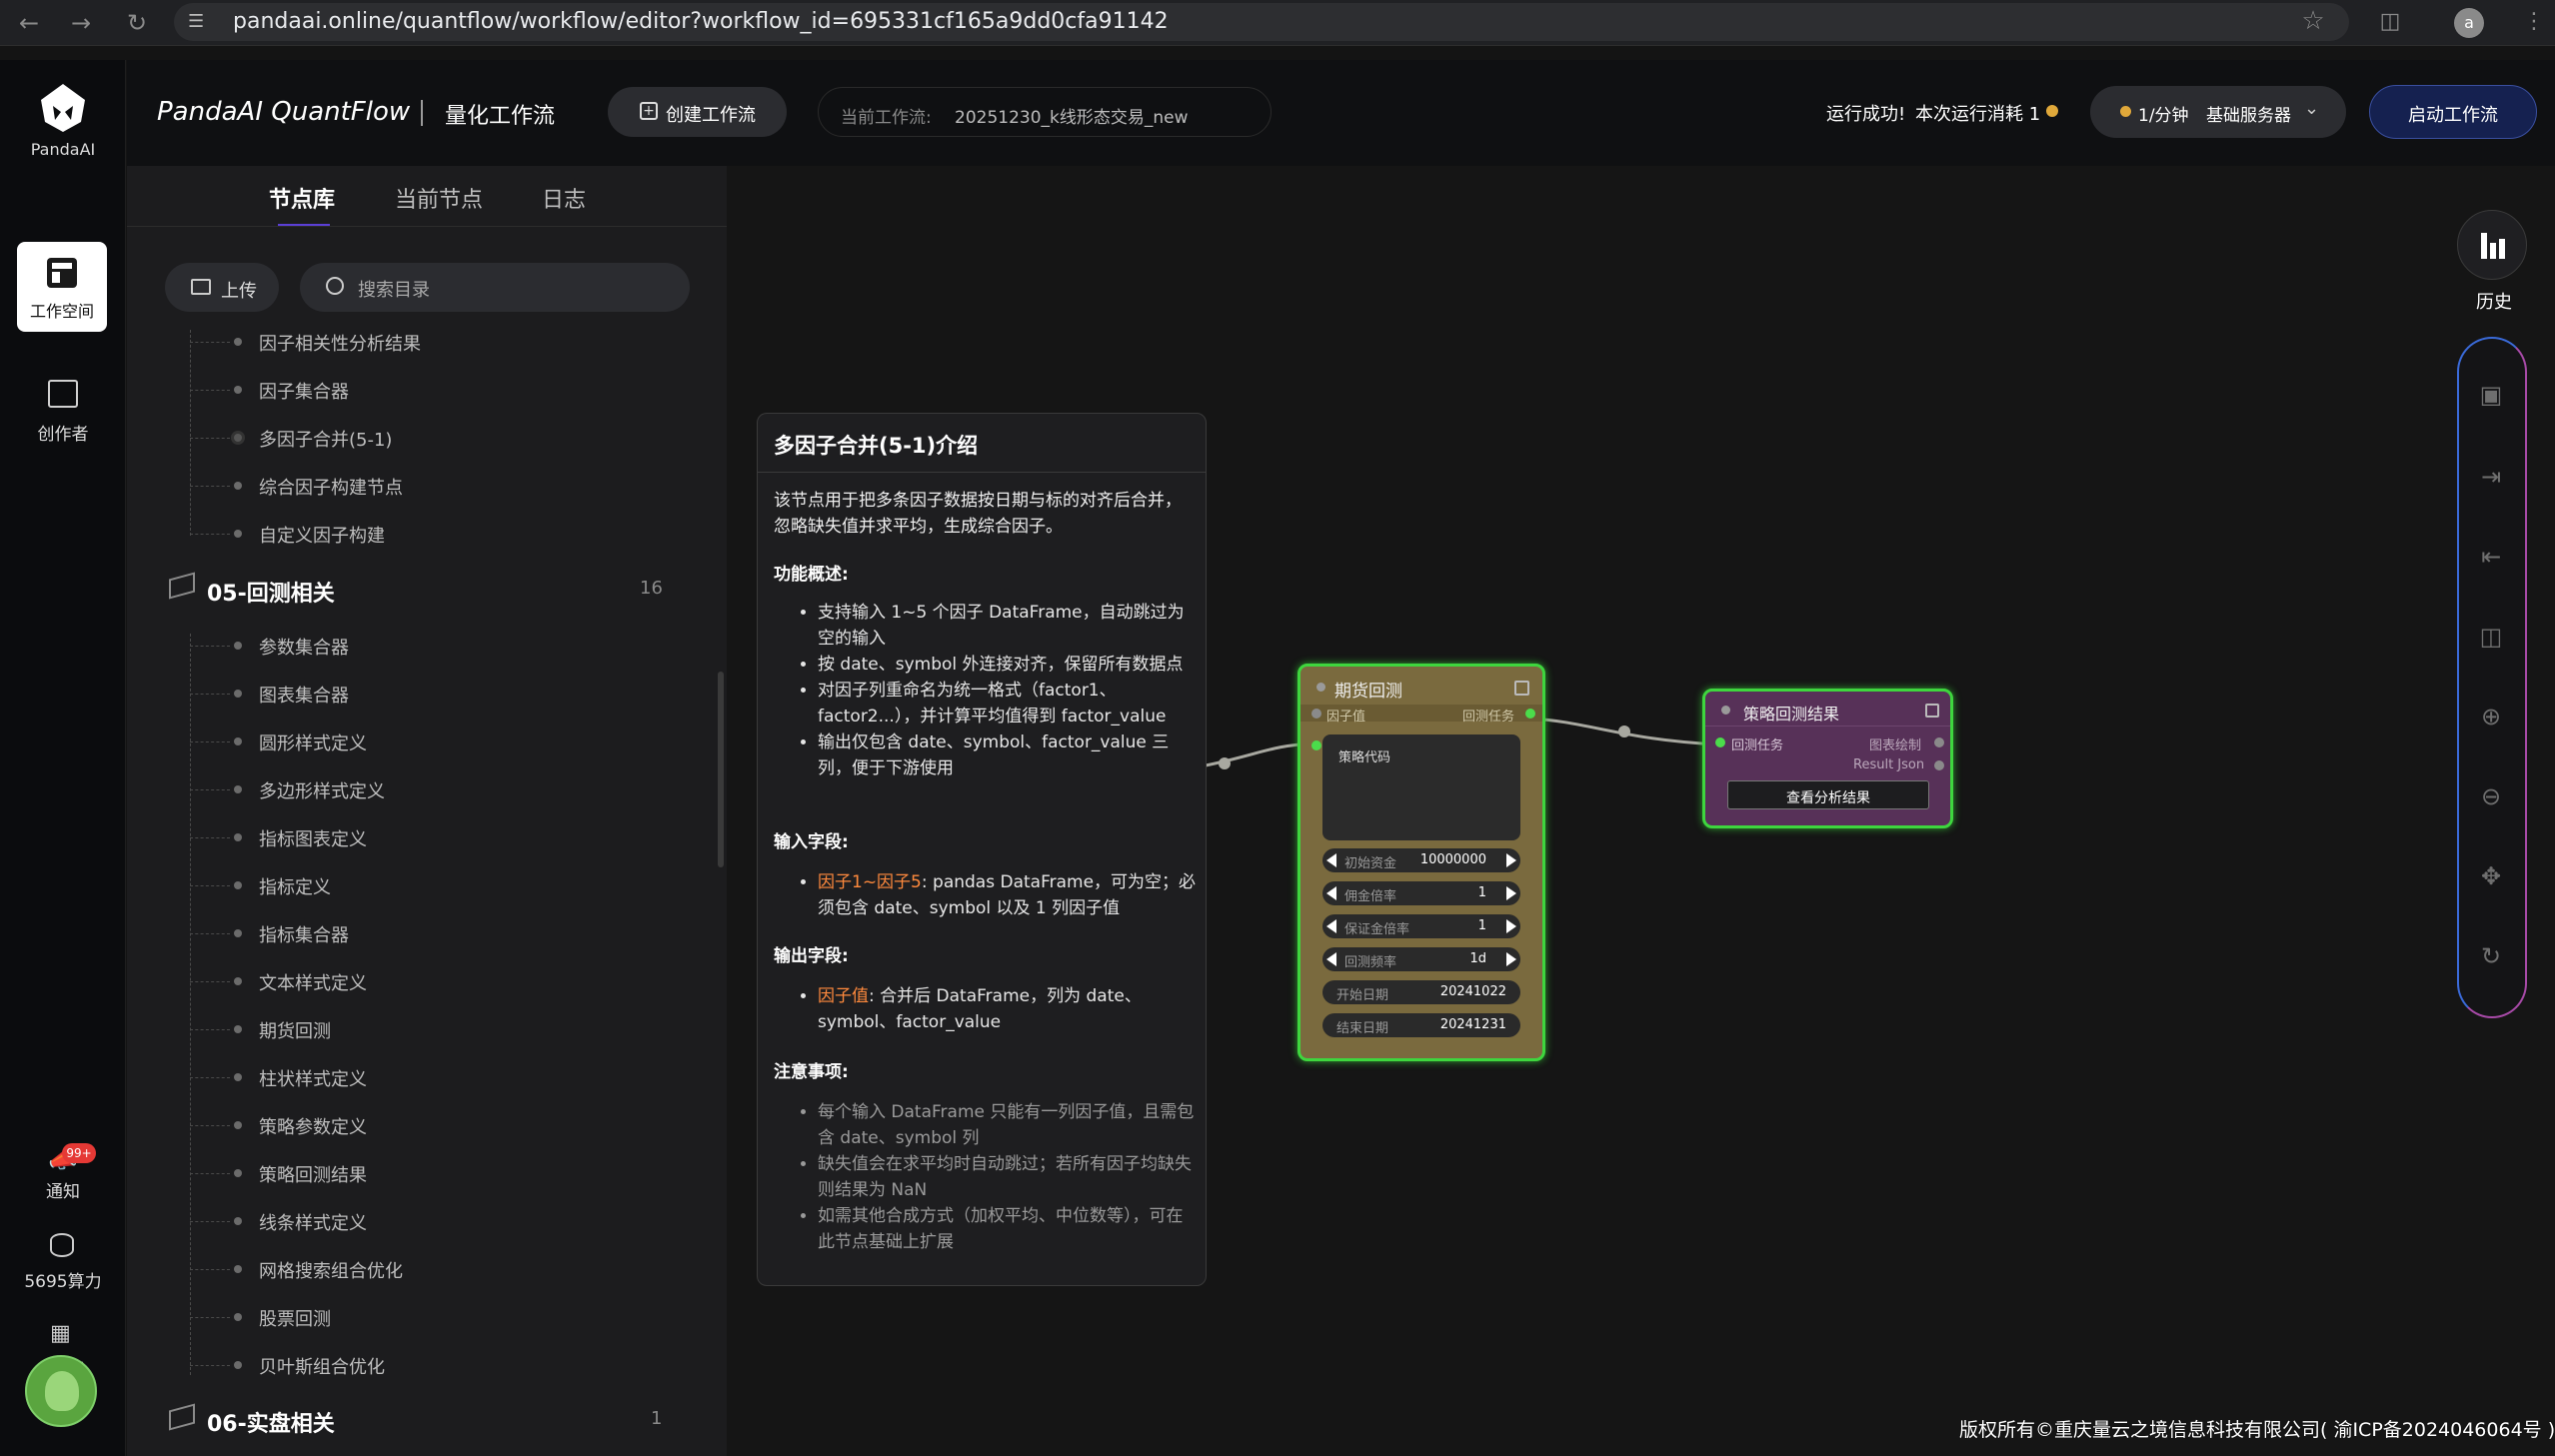  What do you see at coordinates (62, 287) in the screenshot?
I see `nav-workspace: 工作空间` at bounding box center [62, 287].